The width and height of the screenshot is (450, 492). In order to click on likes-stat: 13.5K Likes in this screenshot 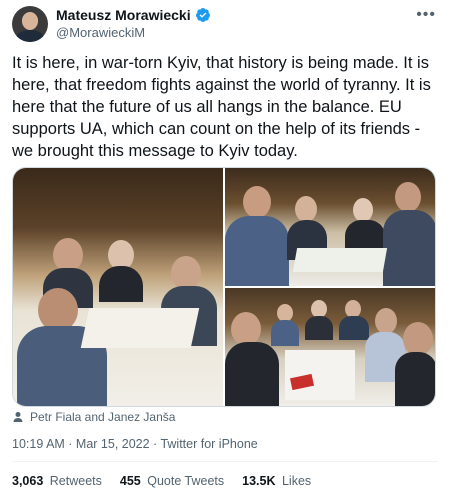, I will do `click(276, 481)`.